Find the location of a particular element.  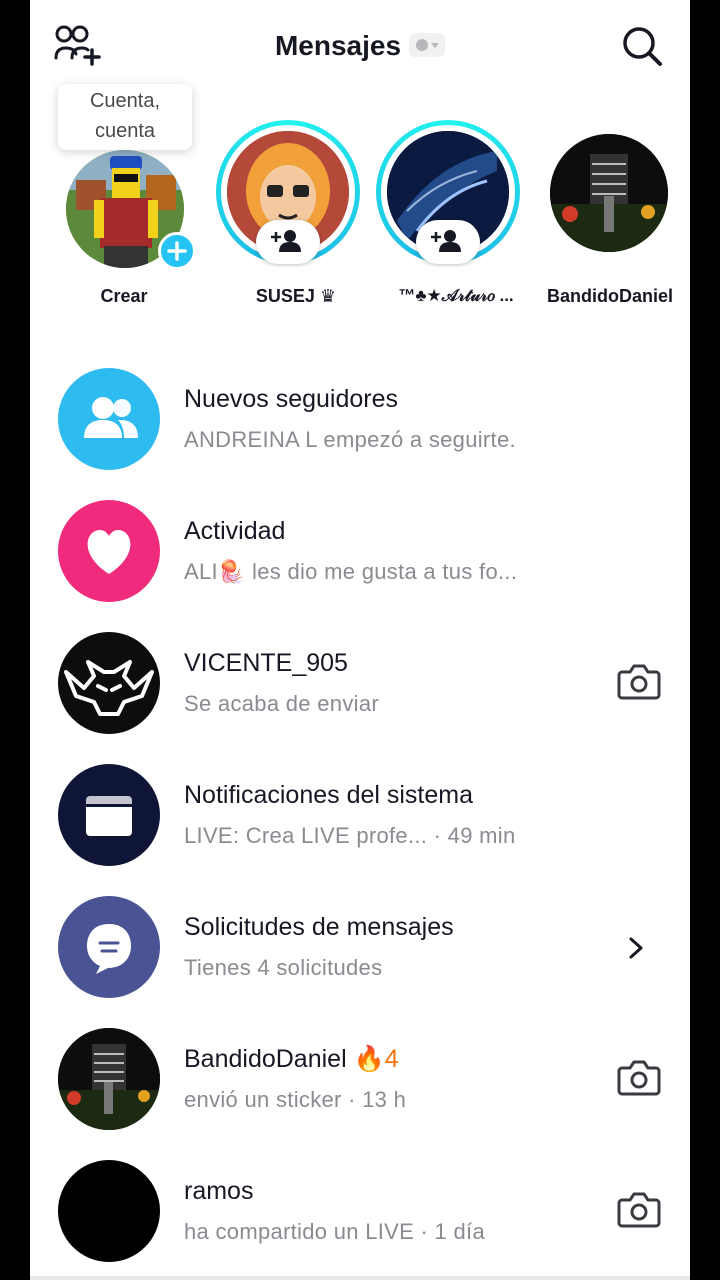

item-subtitle: ANDREINA L empezó a seguirte. is located at coordinates (350, 439).